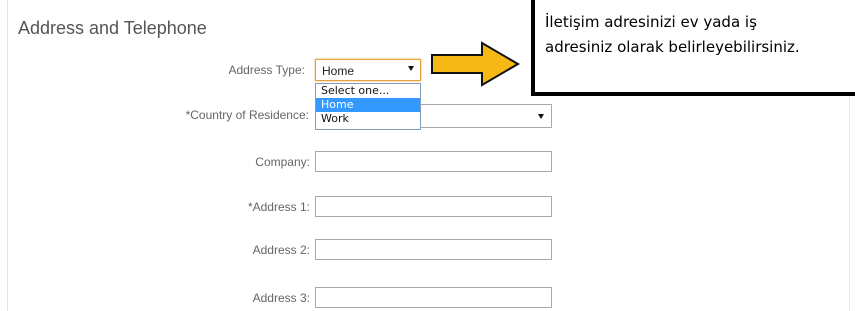 The height and width of the screenshot is (311, 855). What do you see at coordinates (368, 119) in the screenshot?
I see `dropdown-option-work: Work` at bounding box center [368, 119].